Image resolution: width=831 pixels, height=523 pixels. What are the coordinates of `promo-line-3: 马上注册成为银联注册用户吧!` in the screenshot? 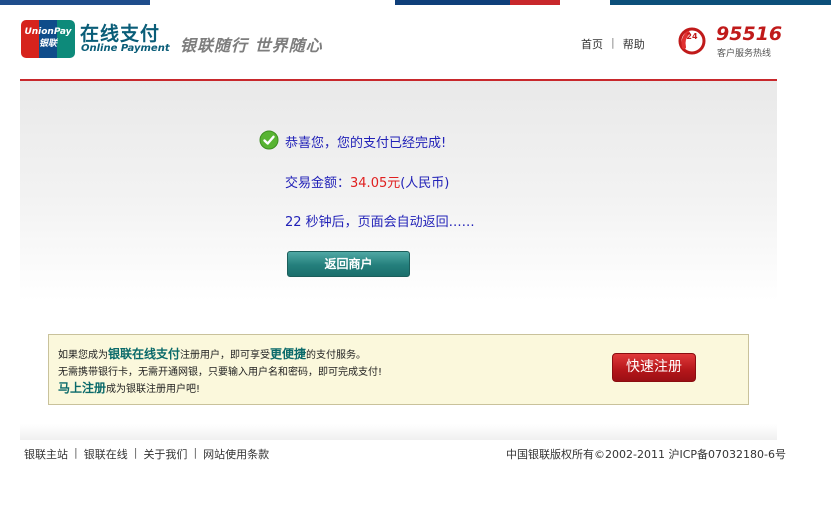 It's located at (129, 387).